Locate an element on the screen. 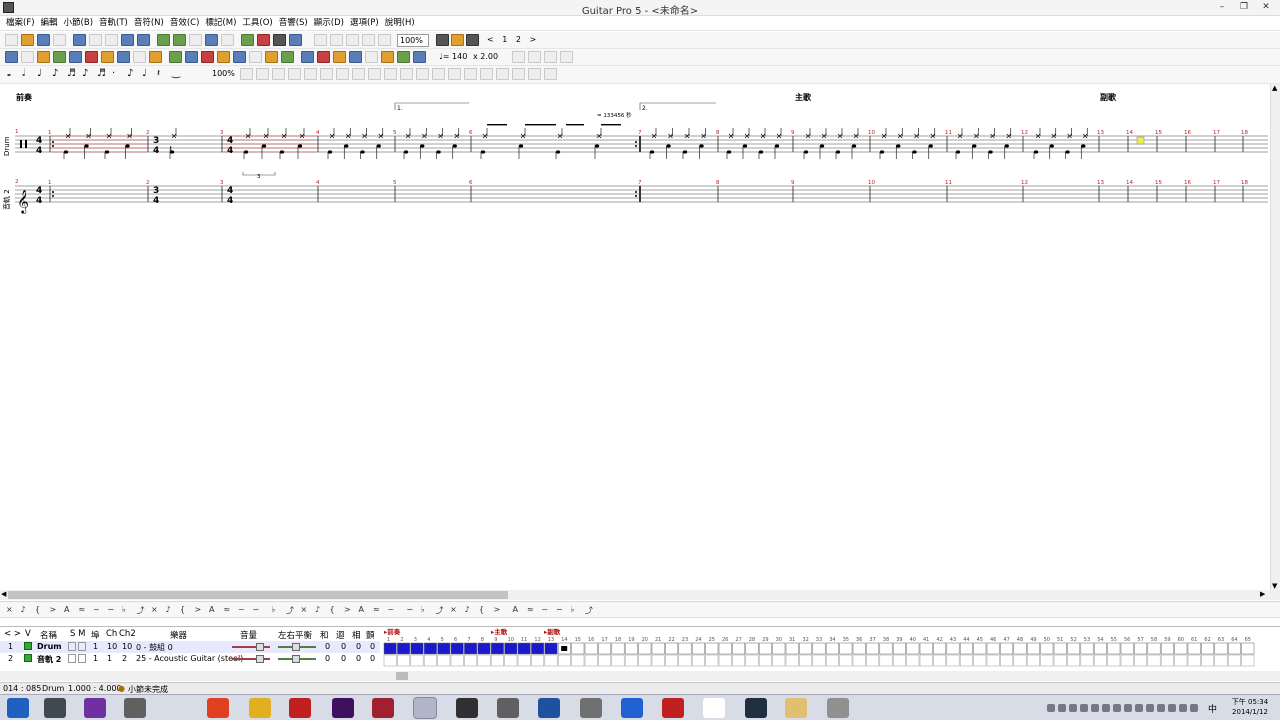  track-name: 音軌 2 is located at coordinates (49, 659).